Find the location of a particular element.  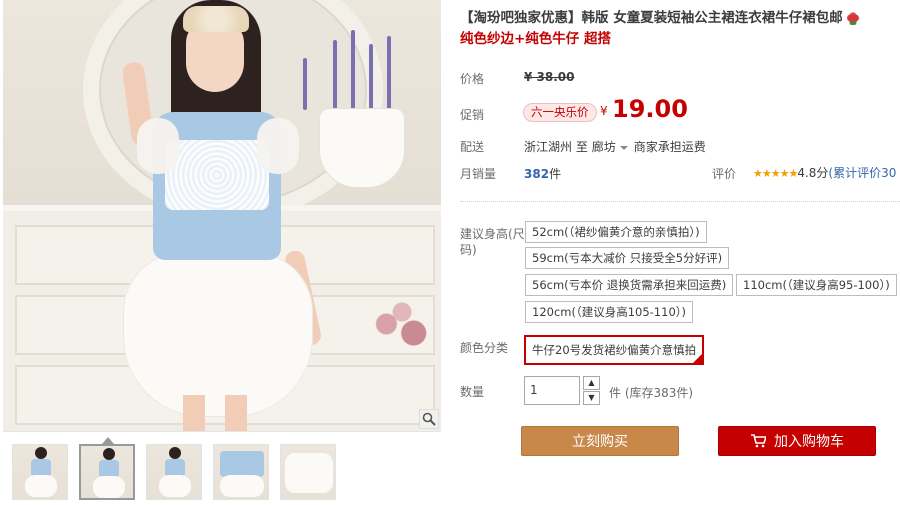

stock-info: 件 (库存383件) is located at coordinates (651, 392).